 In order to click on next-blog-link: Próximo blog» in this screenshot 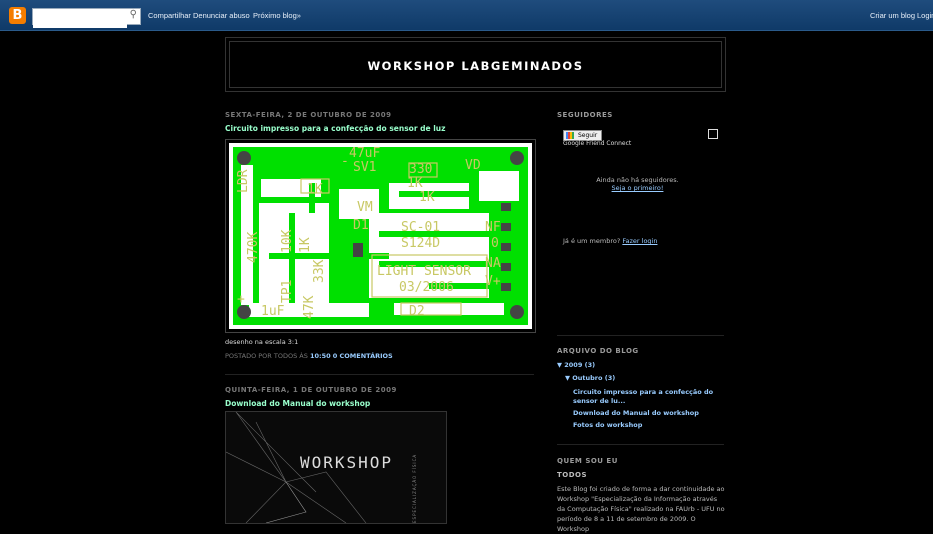, I will do `click(277, 15)`.